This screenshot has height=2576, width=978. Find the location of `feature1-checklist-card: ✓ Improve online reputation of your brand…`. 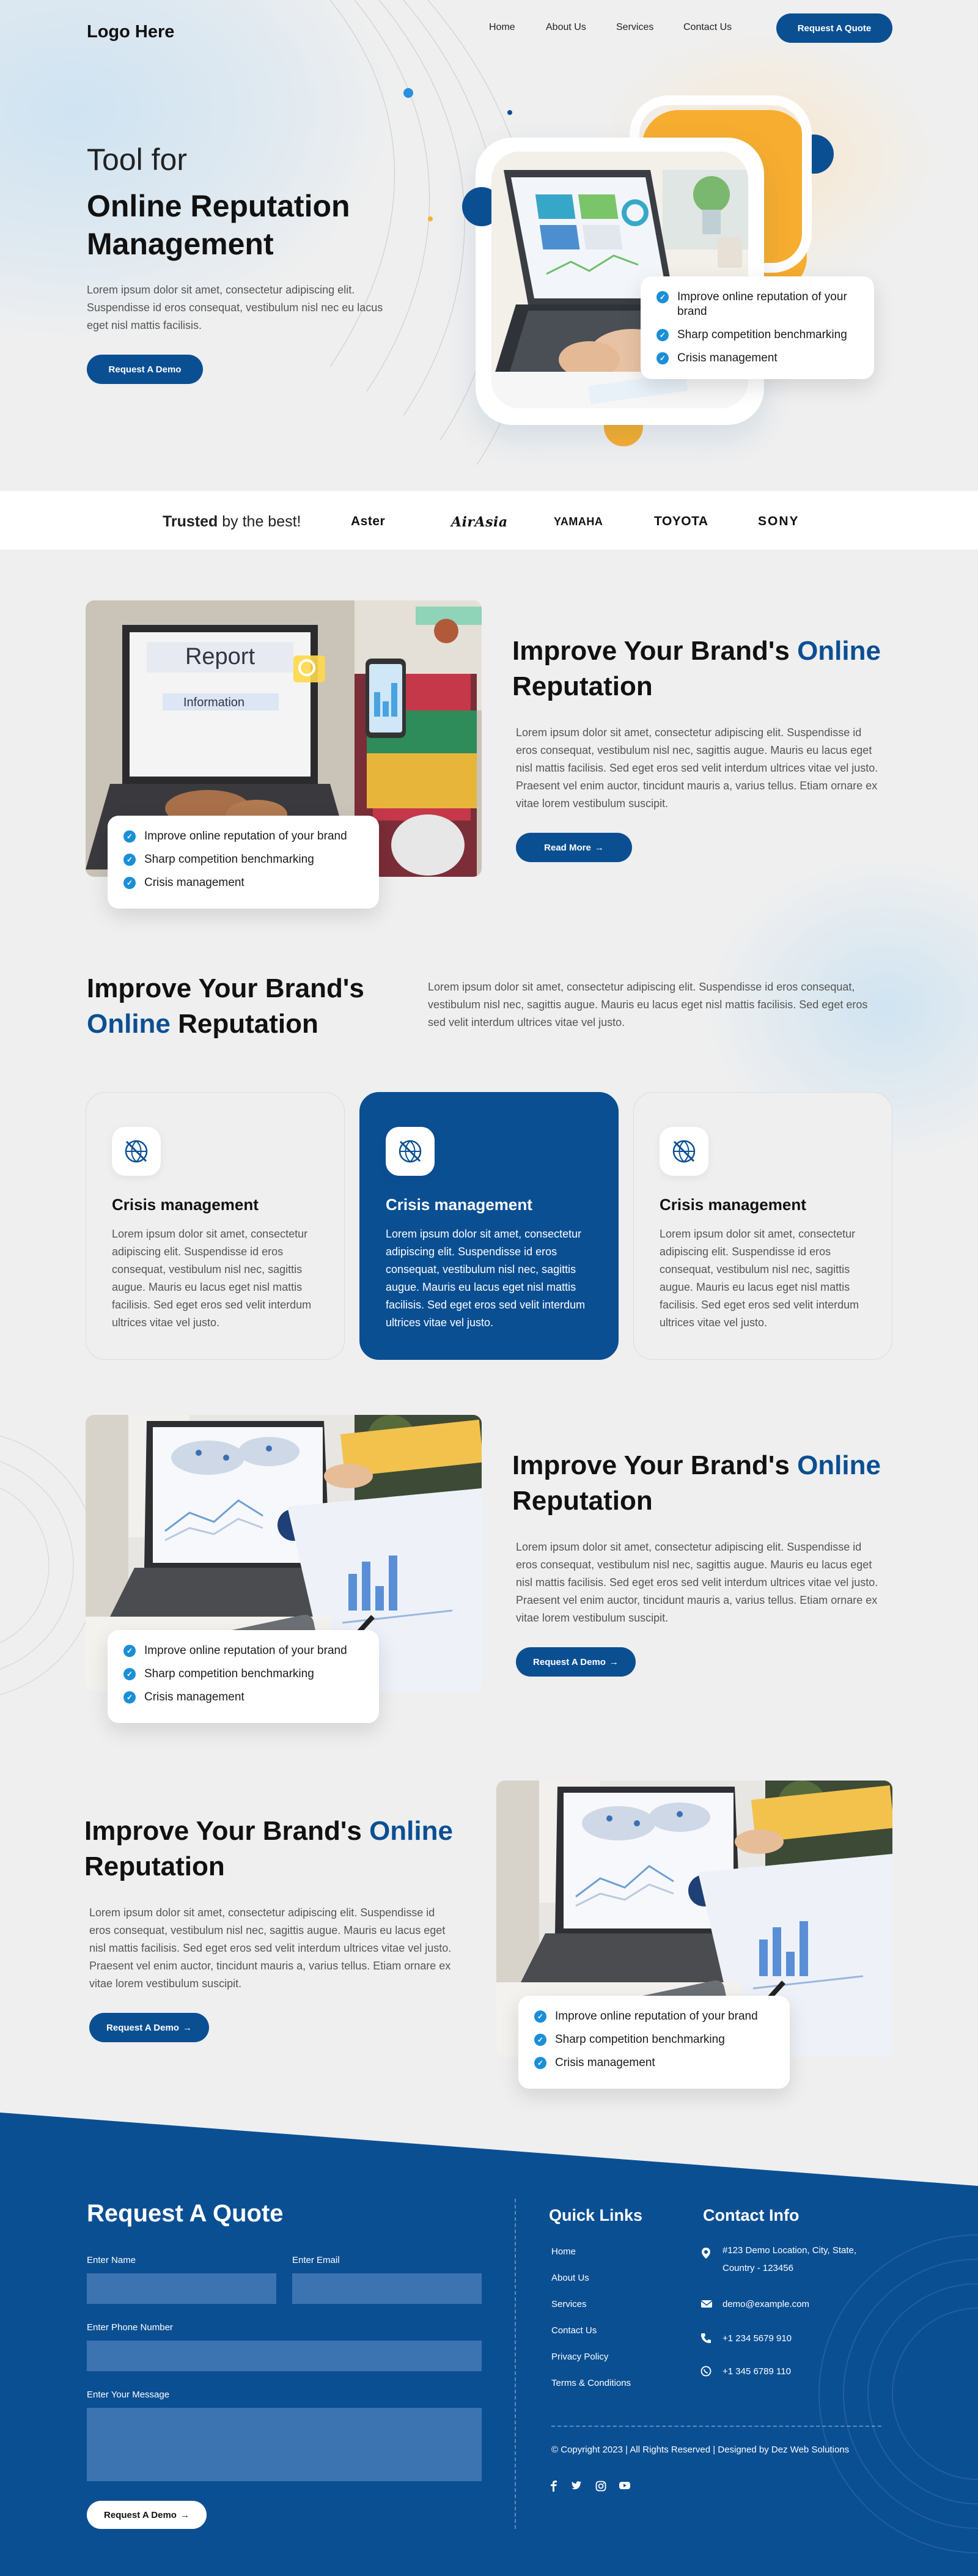

feature1-checklist-card: ✓ Improve online reputation of your brand… is located at coordinates (243, 862).